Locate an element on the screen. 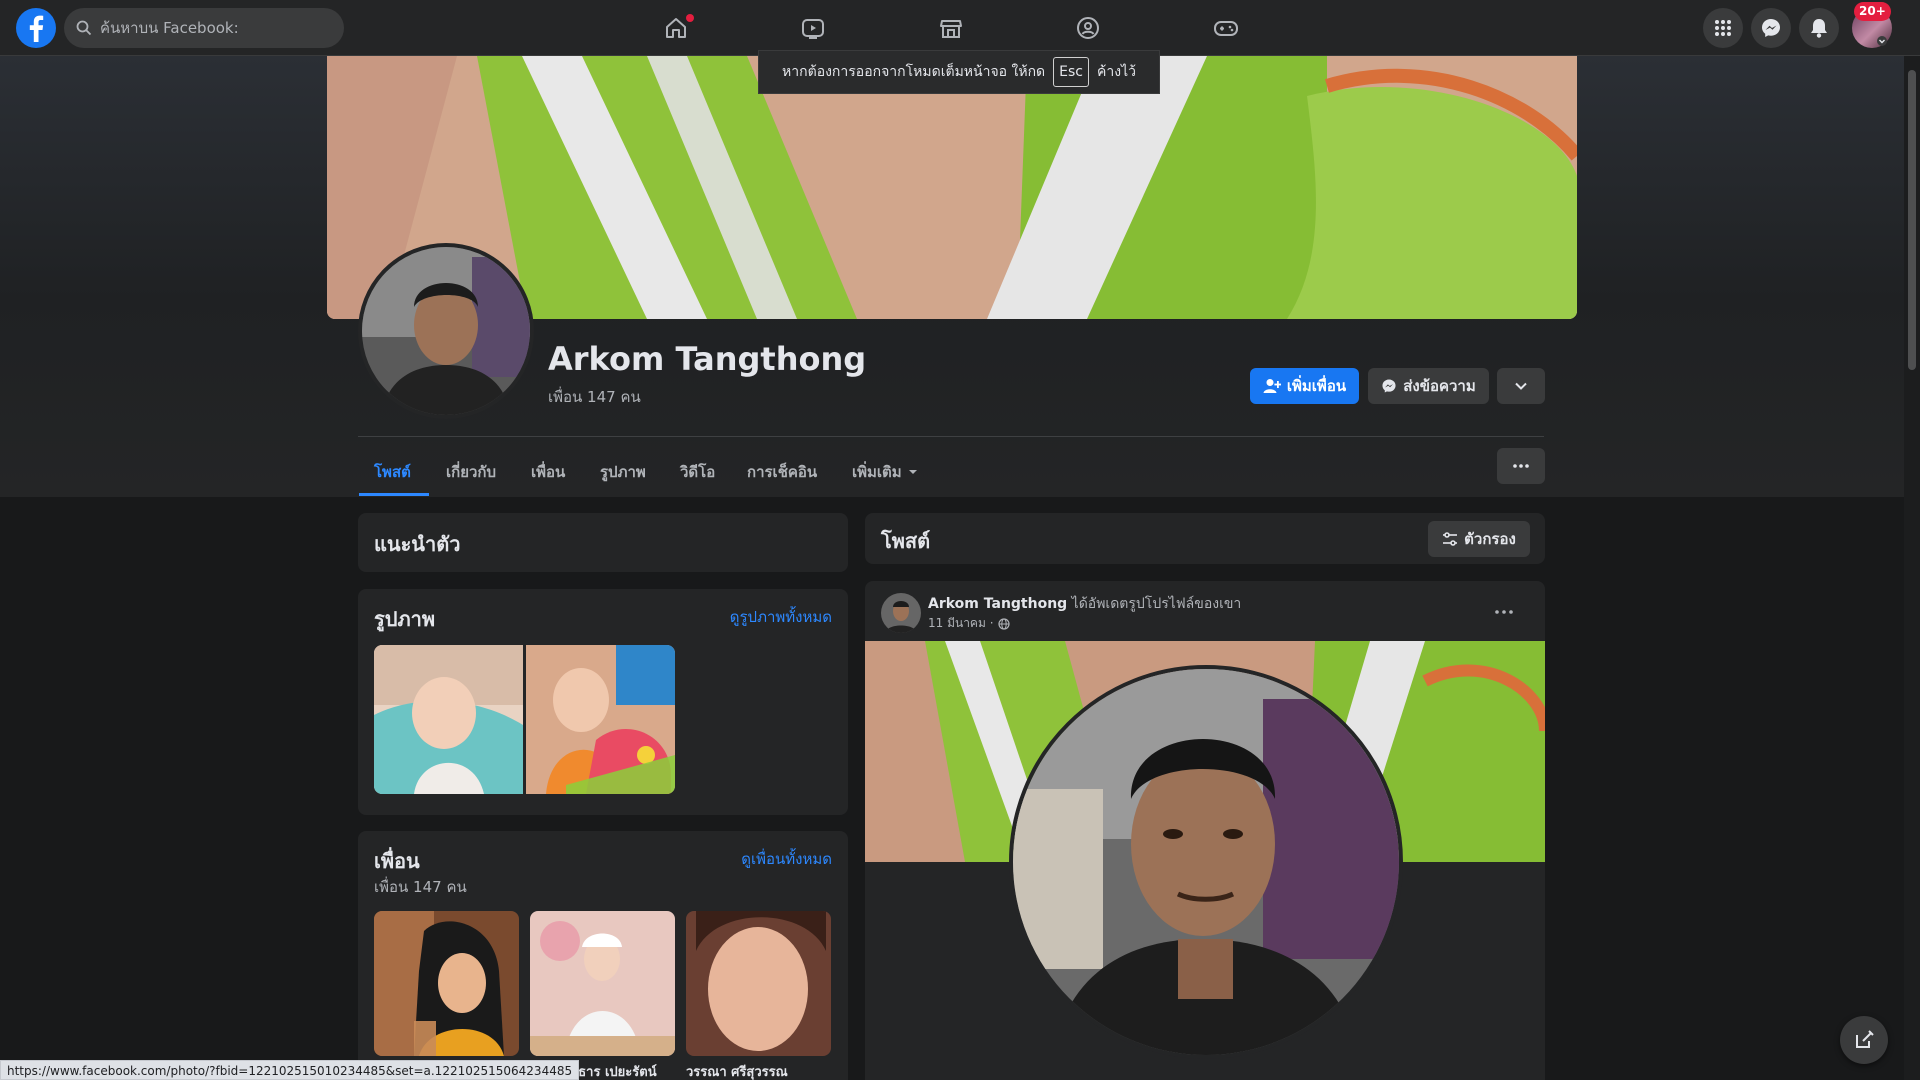 This screenshot has height=1080, width=1920. home-icon is located at coordinates (676, 28).